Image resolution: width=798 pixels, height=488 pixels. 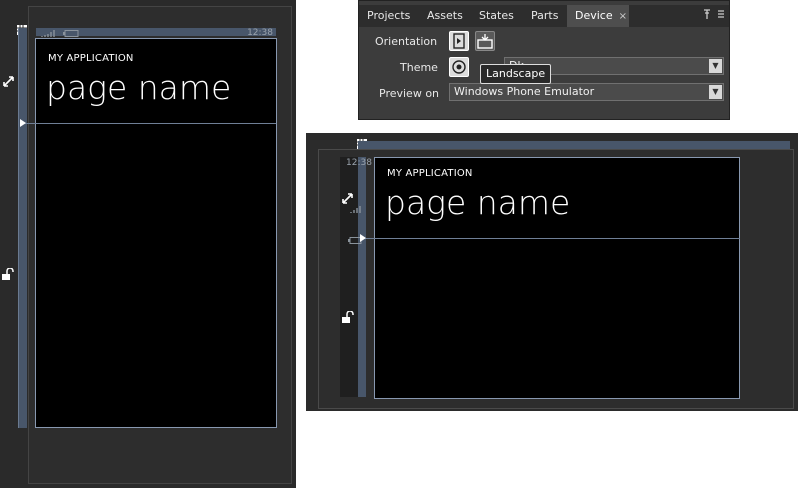 I want to click on menu-icon, so click(x=721, y=15).